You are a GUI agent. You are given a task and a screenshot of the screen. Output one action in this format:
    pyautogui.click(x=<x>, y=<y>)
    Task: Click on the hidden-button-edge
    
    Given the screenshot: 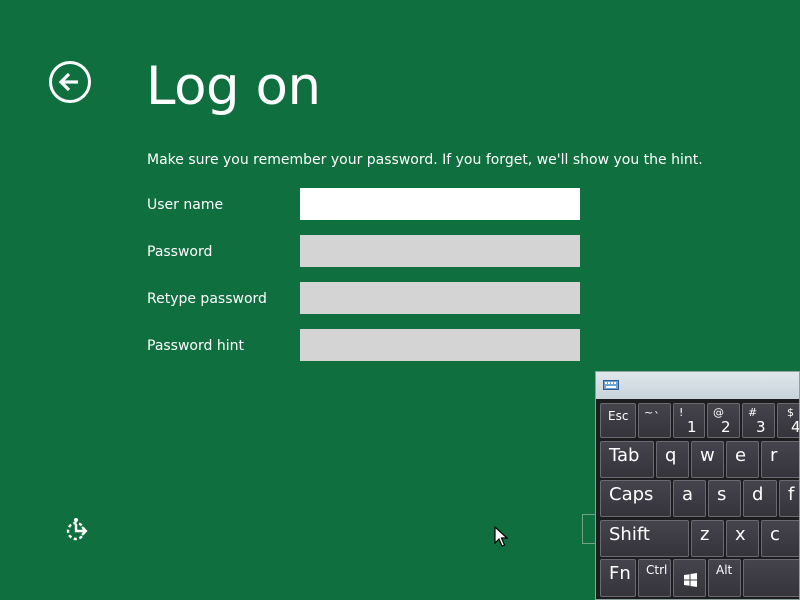 What is the action you would take?
    pyautogui.click(x=589, y=529)
    